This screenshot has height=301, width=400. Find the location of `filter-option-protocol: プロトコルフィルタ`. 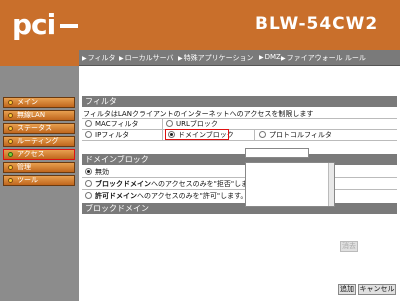

filter-option-protocol: プロトコルフィルタ is located at coordinates (295, 135).